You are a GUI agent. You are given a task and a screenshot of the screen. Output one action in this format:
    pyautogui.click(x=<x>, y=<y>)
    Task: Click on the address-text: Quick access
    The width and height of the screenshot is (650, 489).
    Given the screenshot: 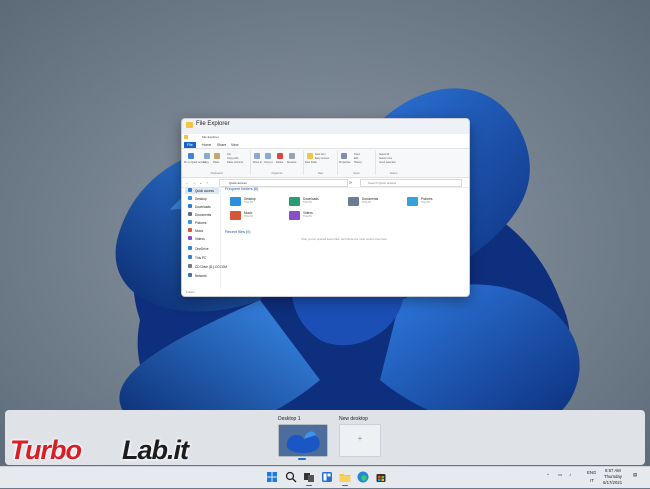 What is the action you would take?
    pyautogui.click(x=238, y=183)
    